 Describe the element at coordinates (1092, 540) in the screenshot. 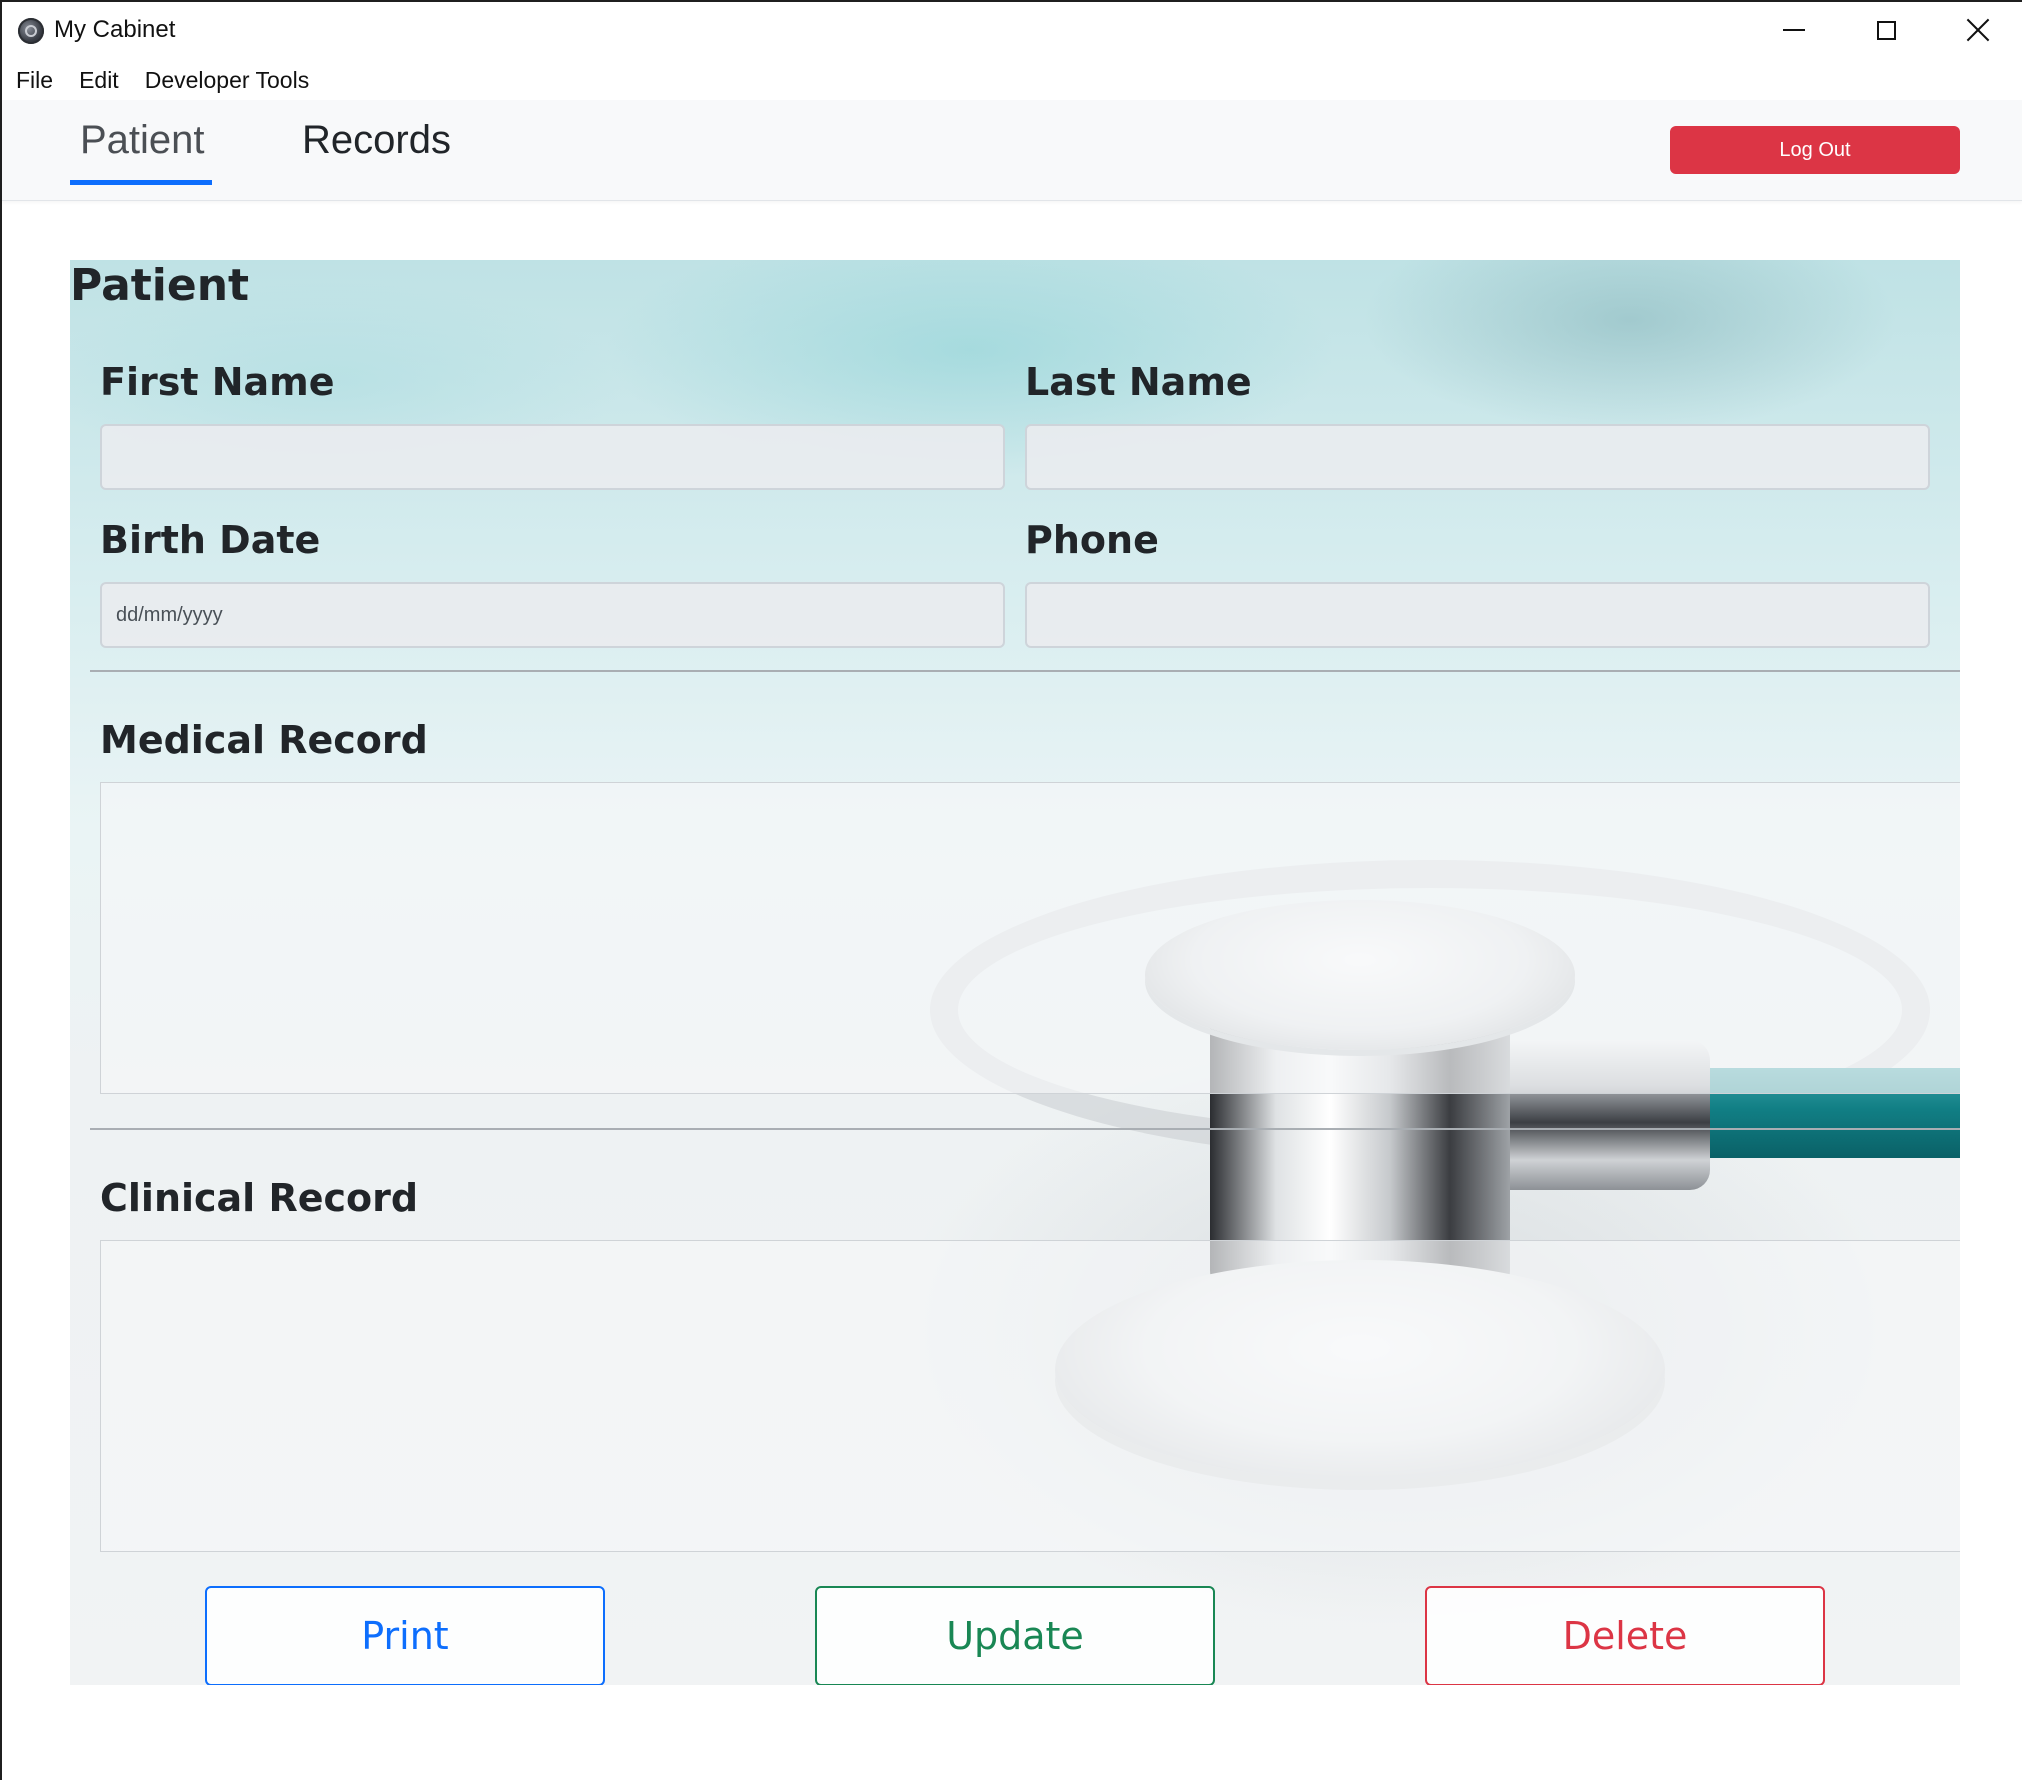

I see `phone-label: Phone` at that location.